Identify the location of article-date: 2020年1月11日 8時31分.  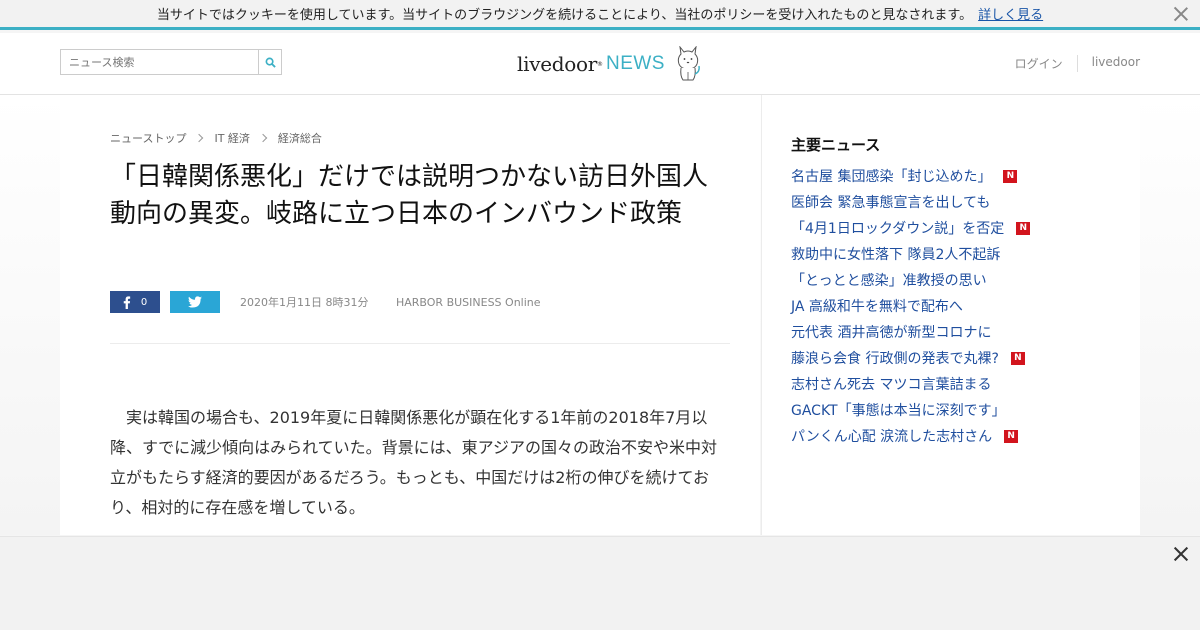
(304, 302).